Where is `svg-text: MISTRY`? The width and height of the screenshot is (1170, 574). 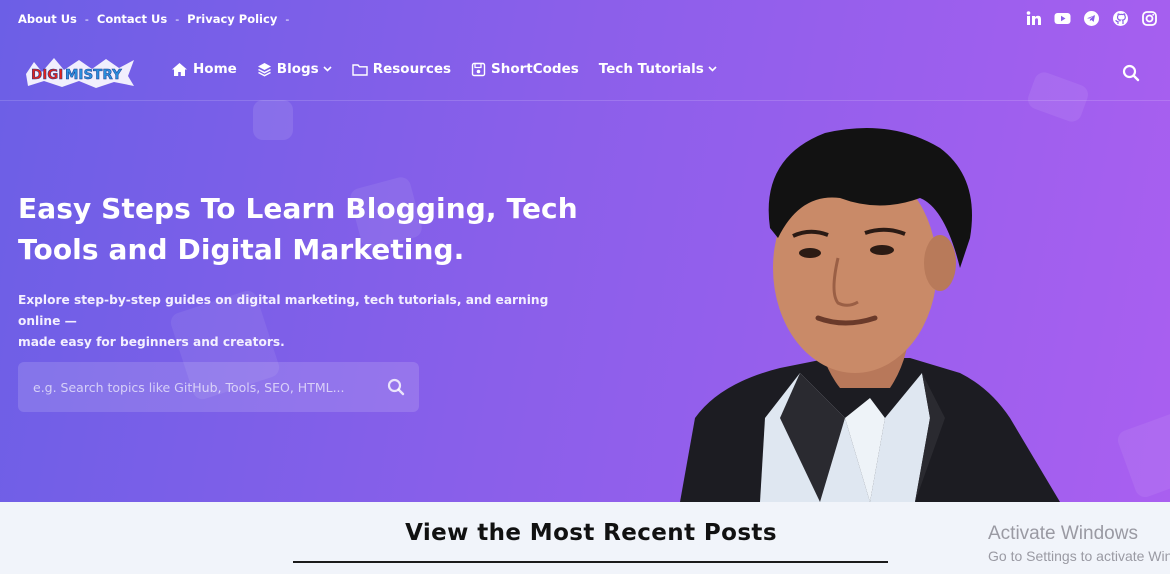 svg-text: MISTRY is located at coordinates (93, 75).